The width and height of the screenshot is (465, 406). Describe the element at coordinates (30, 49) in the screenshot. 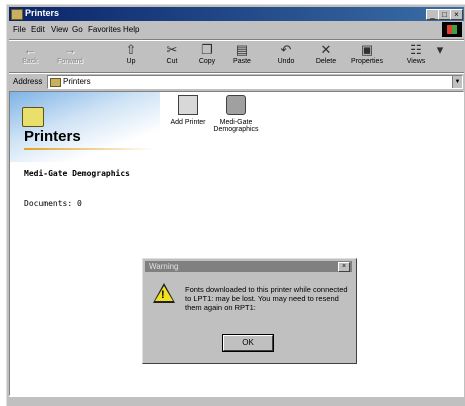

I see `back-arrow-icon: ←` at that location.